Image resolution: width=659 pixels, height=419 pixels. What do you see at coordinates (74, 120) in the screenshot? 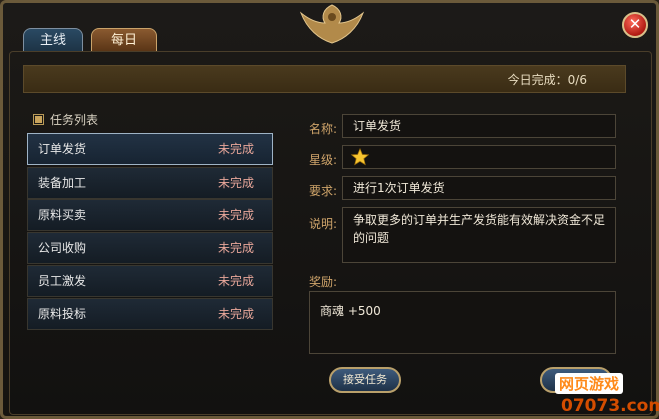
I see `task-list-header-label: 任务列表` at bounding box center [74, 120].